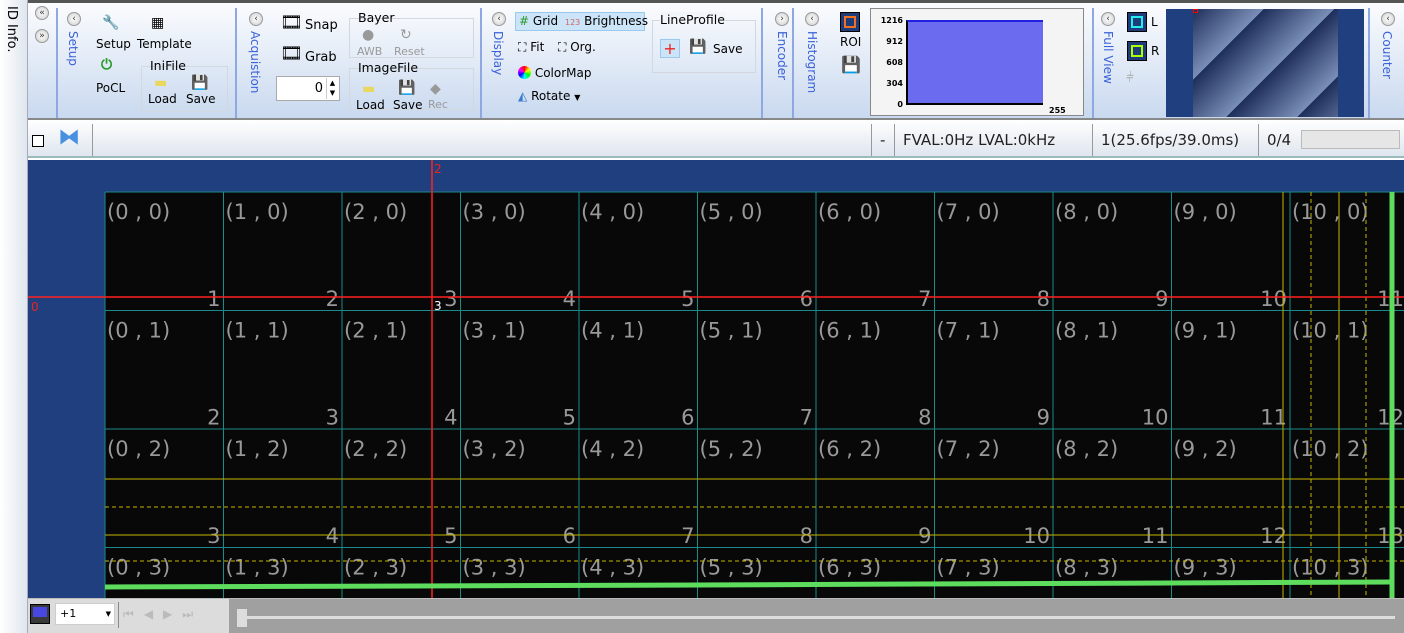  I want to click on counter-collapse-icon: ‹, so click(1388, 19).